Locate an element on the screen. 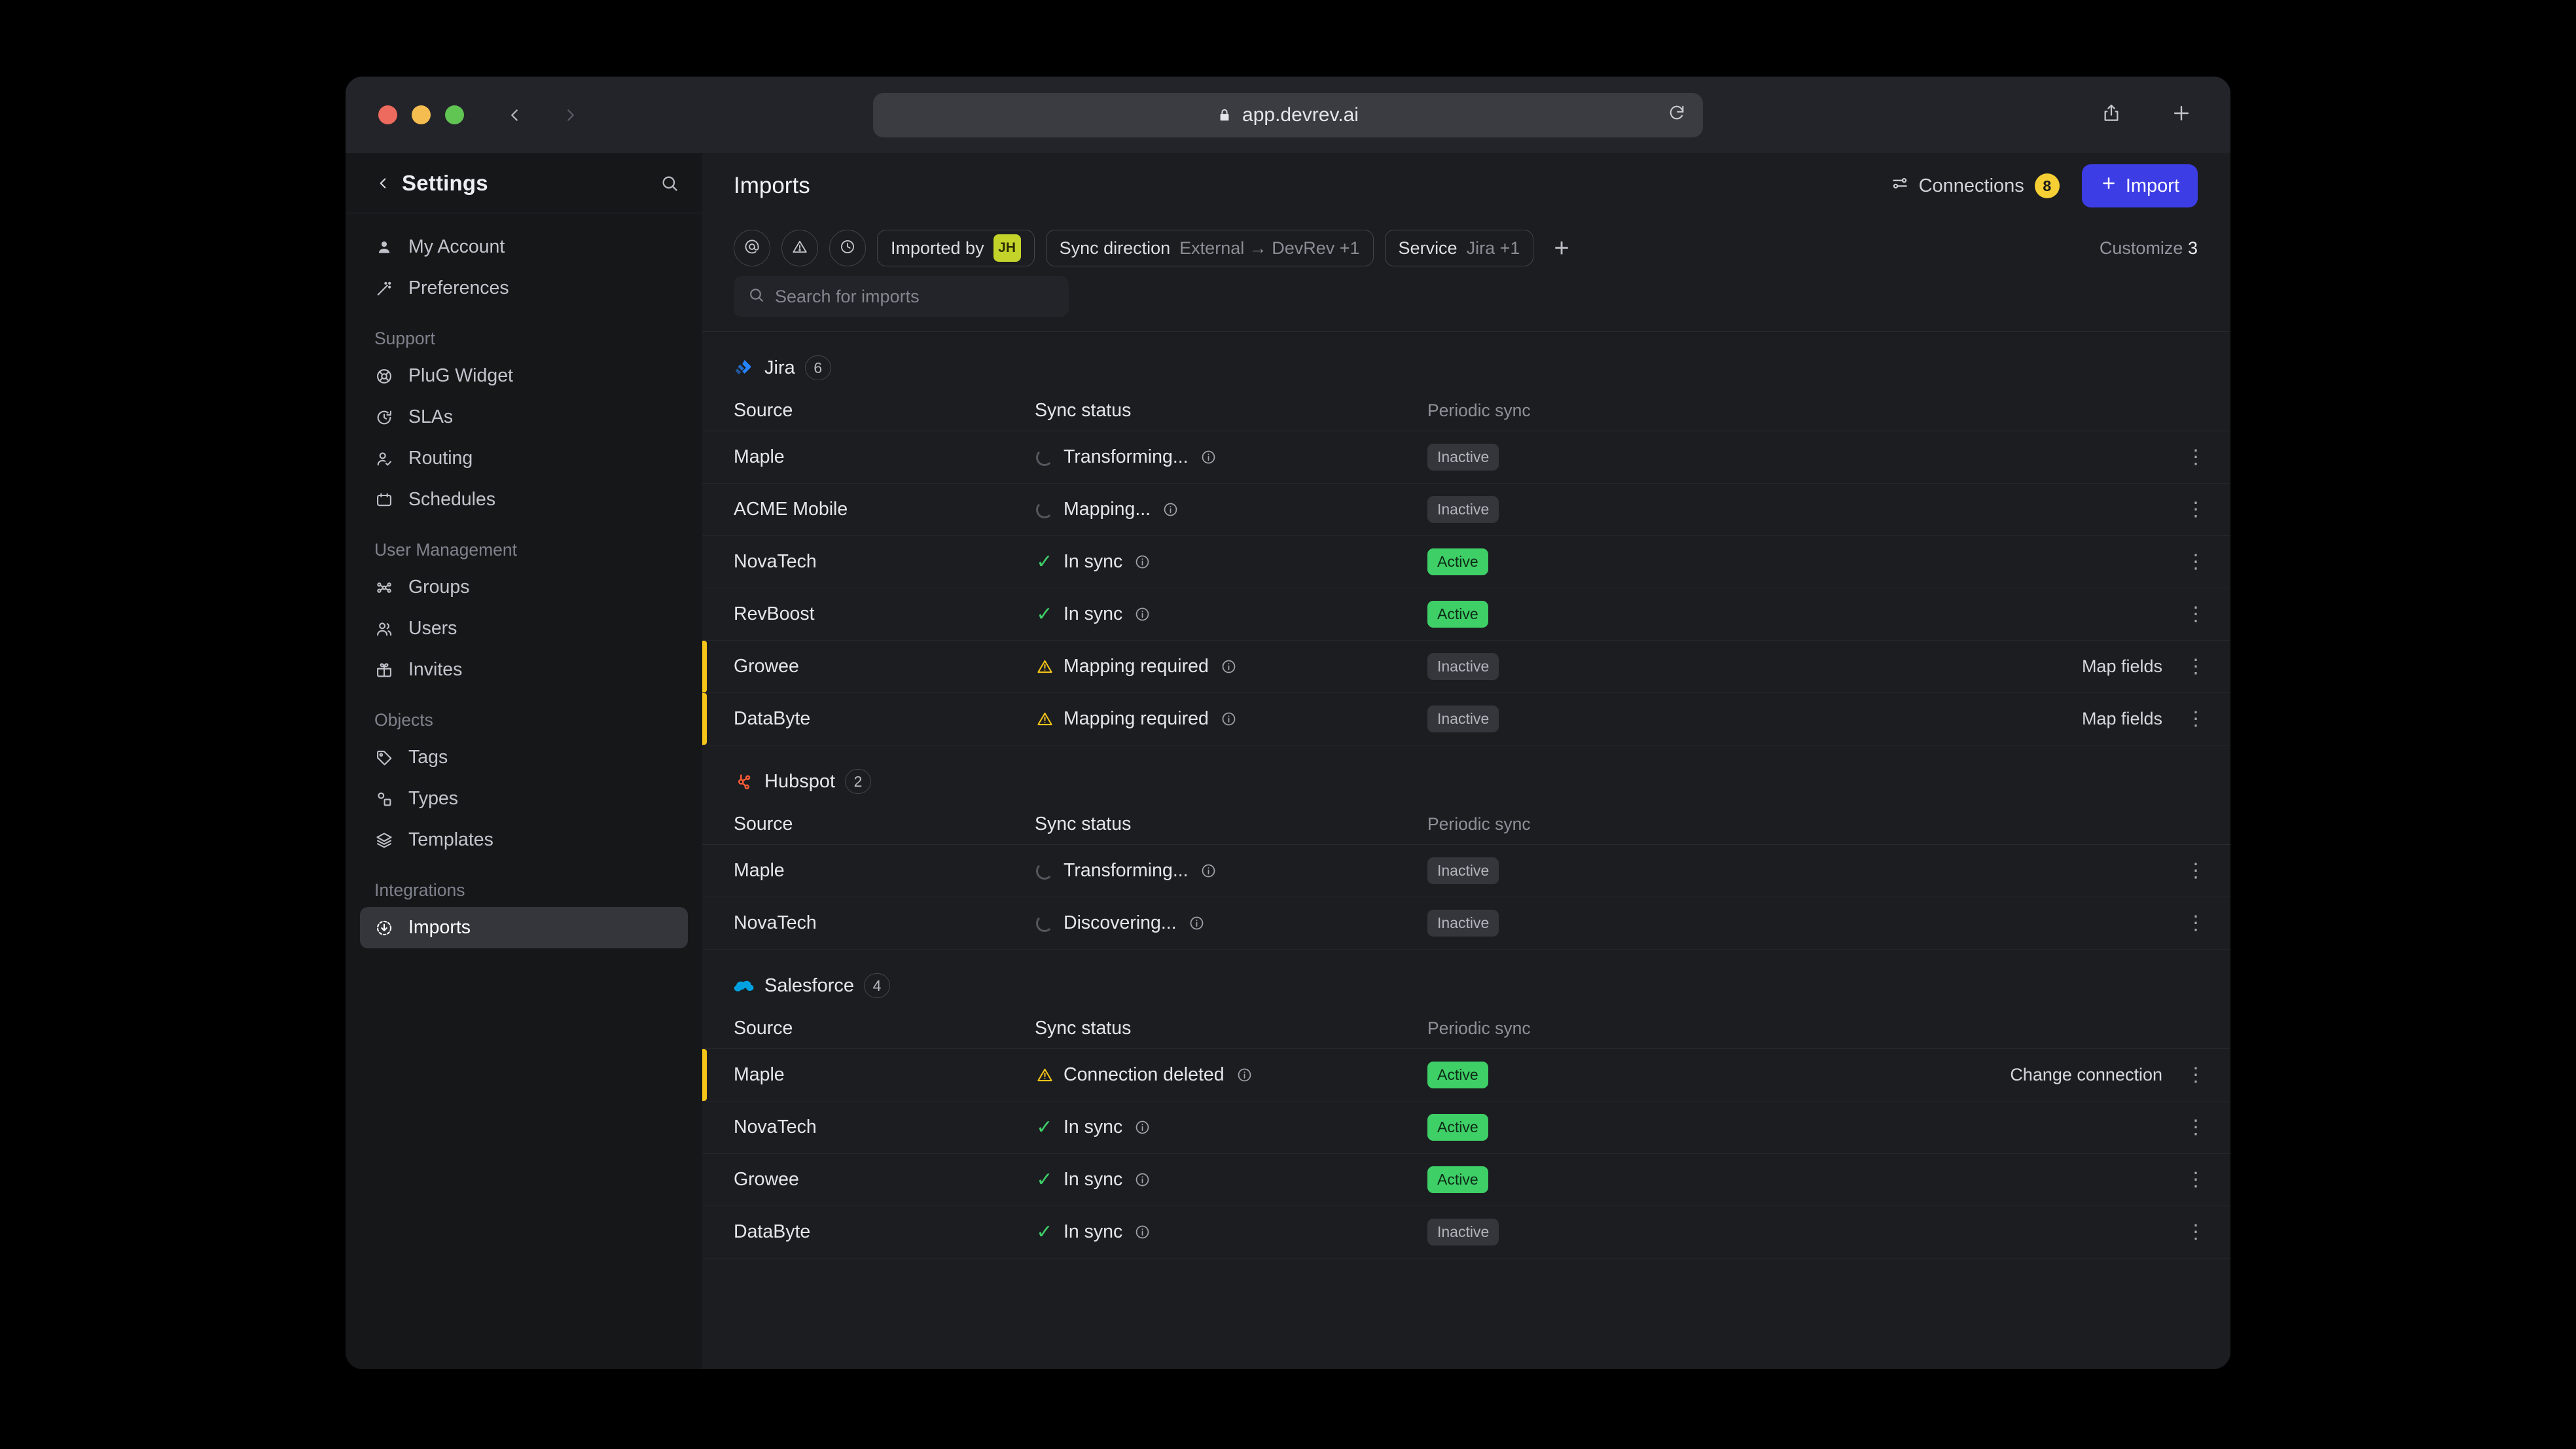 This screenshot has height=1449, width=2576. sidebar-item-schedules: Schedules is located at coordinates (524, 499).